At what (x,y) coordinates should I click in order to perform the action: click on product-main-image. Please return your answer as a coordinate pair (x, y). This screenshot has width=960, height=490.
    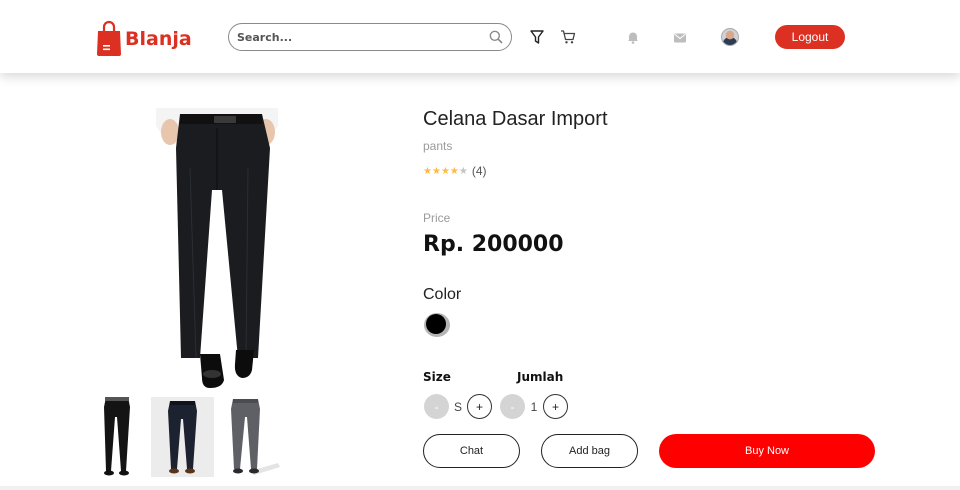
    Looking at the image, I should click on (217, 249).